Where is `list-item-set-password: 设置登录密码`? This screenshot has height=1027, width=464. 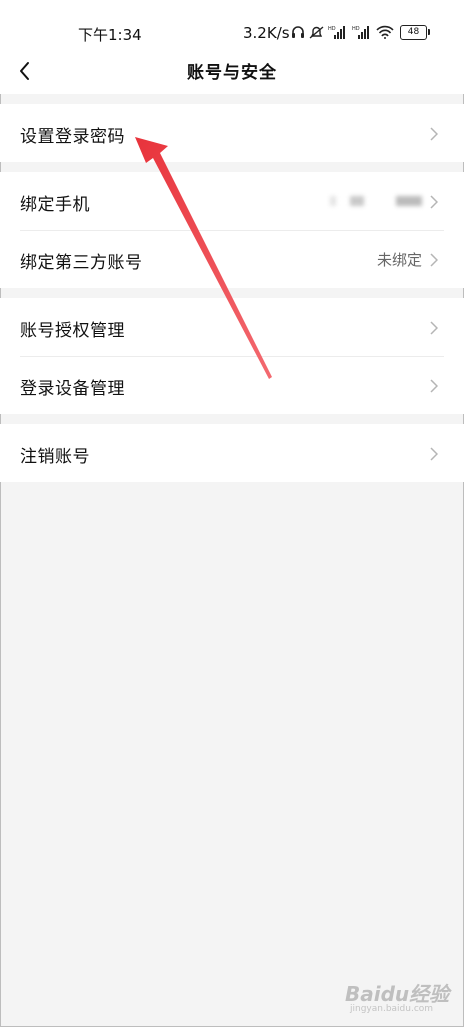 list-item-set-password: 设置登录密码 is located at coordinates (232, 133).